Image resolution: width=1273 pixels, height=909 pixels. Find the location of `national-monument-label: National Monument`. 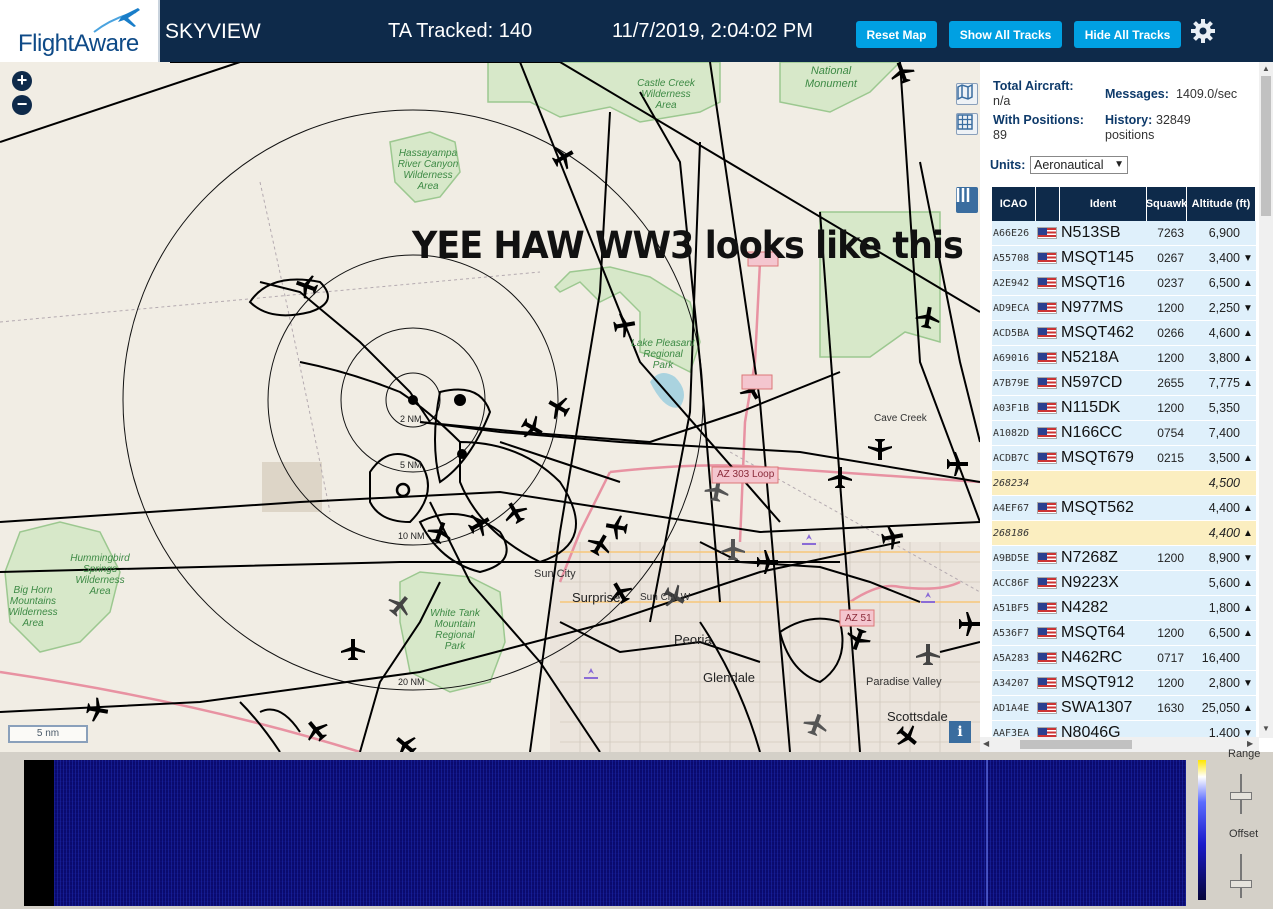

national-monument-label: National Monument is located at coordinates (831, 77).